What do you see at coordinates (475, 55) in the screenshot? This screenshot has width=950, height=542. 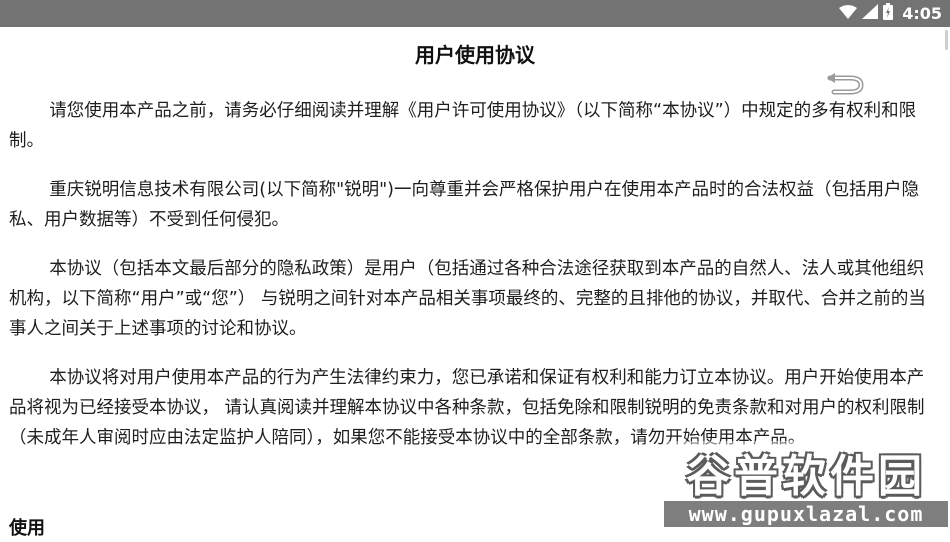 I see `page-title: 用户使用协议` at bounding box center [475, 55].